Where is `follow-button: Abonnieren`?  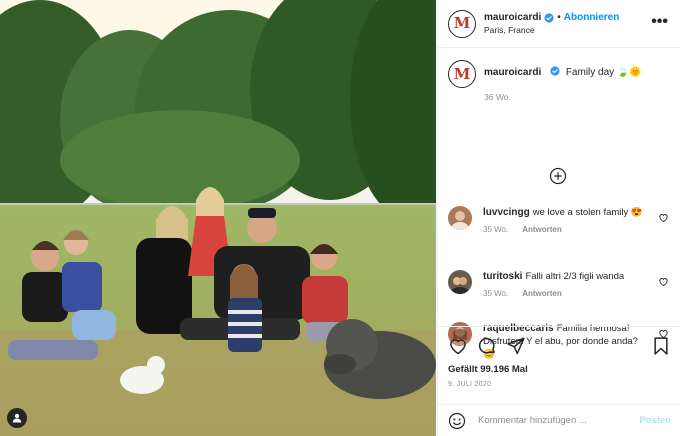
follow-button: Abonnieren is located at coordinates (592, 17).